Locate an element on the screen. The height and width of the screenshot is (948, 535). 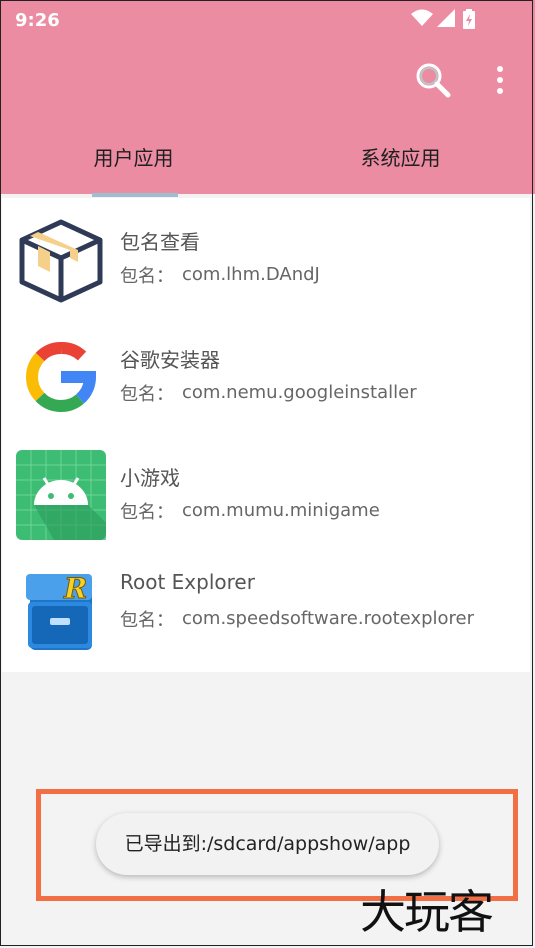
package-name: com.mumu.minigame is located at coordinates (281, 510).